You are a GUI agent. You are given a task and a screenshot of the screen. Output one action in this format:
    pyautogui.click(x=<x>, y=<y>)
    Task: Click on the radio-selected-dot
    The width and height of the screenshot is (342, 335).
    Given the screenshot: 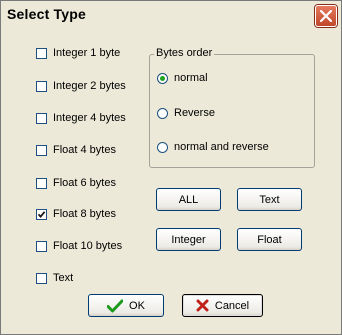 What is the action you would take?
    pyautogui.click(x=162, y=78)
    